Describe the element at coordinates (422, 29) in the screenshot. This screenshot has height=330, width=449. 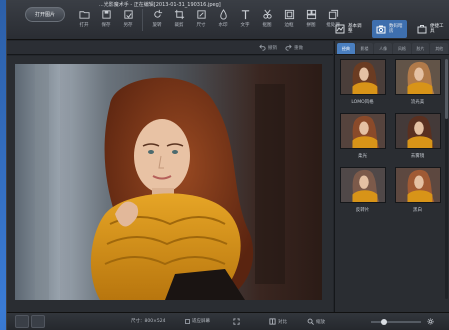
I see `toolbox-icon` at that location.